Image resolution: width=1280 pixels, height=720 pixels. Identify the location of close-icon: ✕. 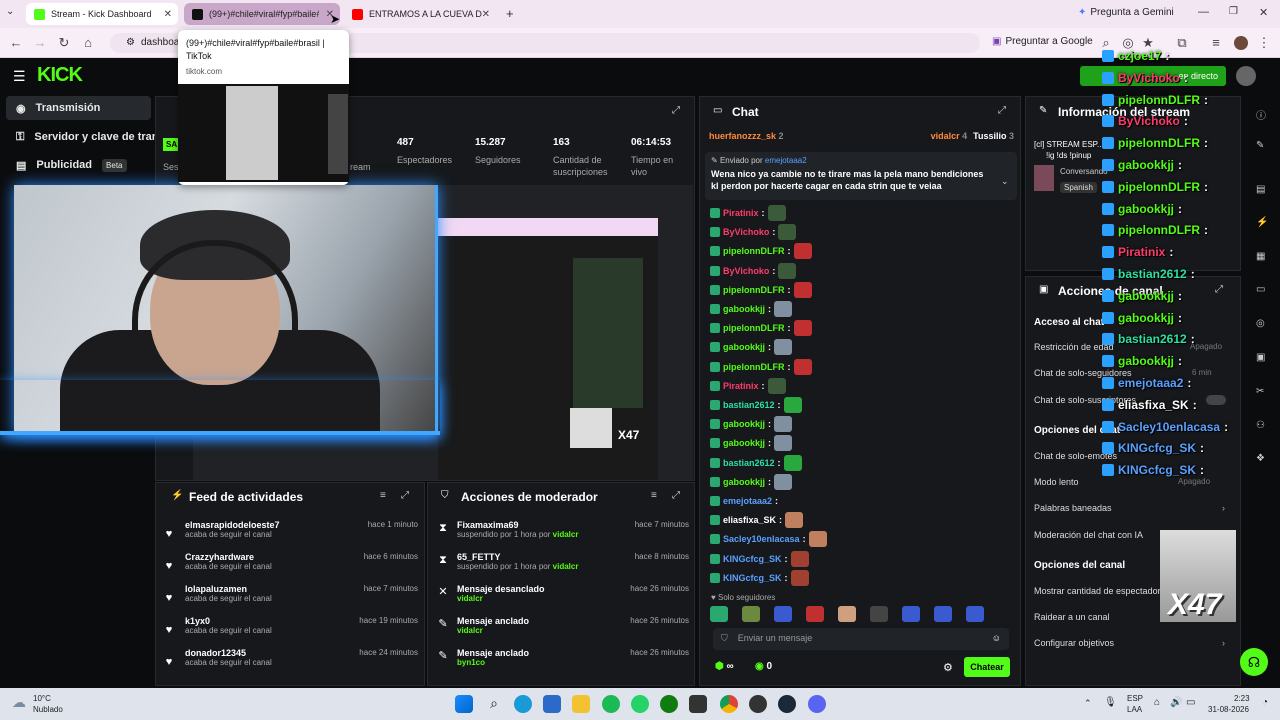
(486, 14).